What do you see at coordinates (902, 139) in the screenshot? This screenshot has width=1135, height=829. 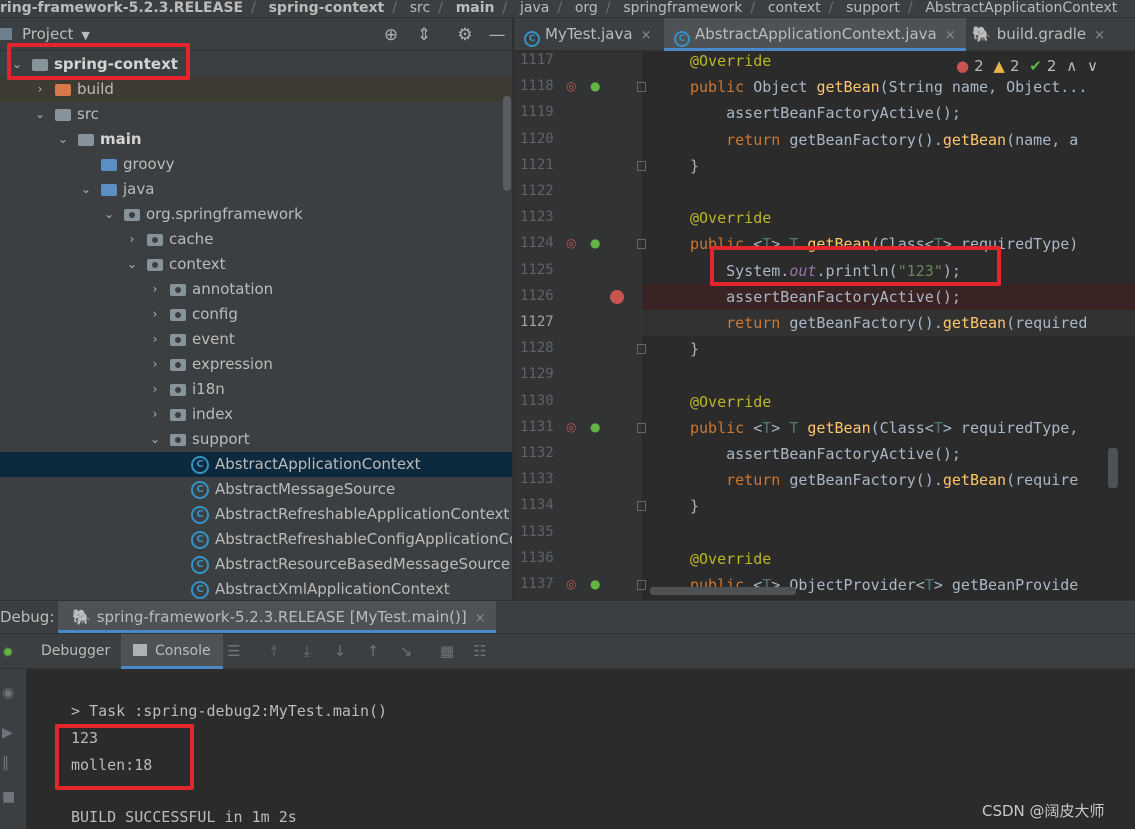 I see `code-line: return getBeanFactory().getBean(name, a` at bounding box center [902, 139].